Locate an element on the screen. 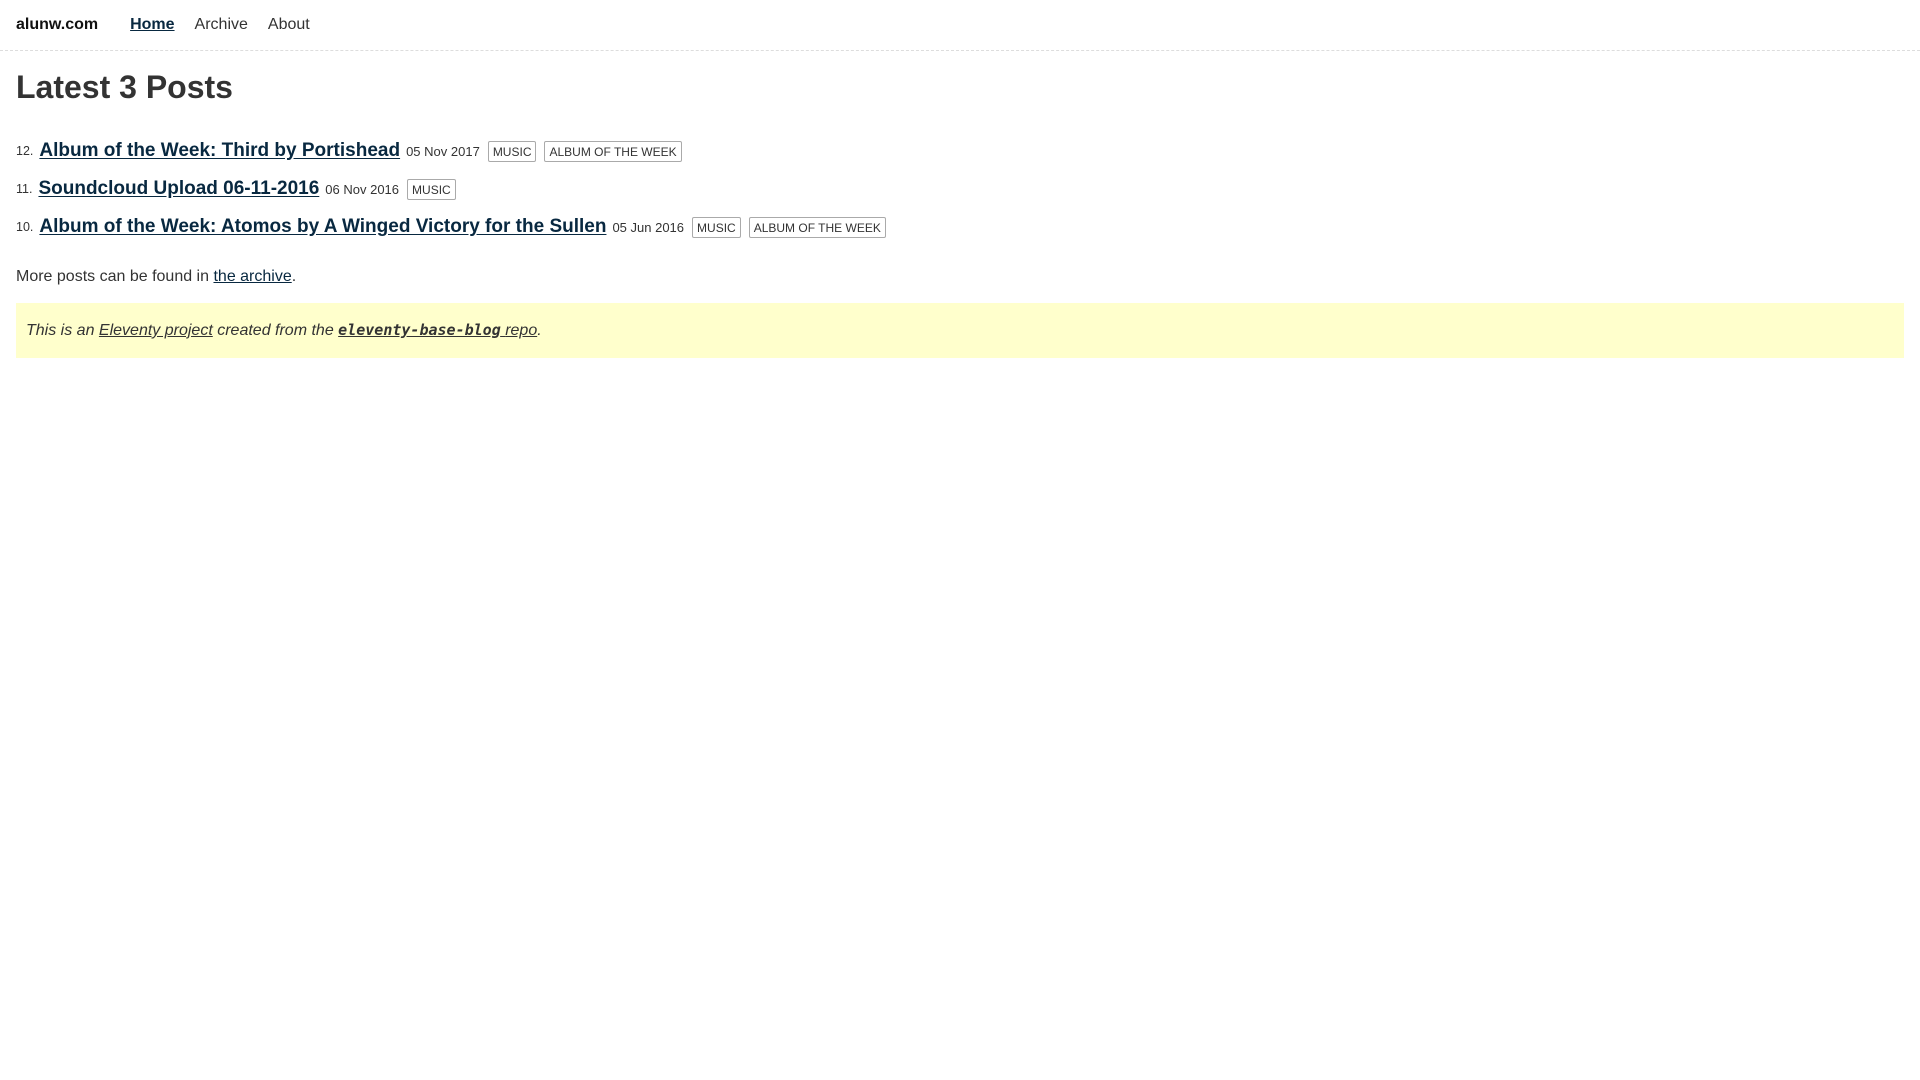 The image size is (1920, 1080). repo-link: eleventy-base-blog repo is located at coordinates (438, 330).